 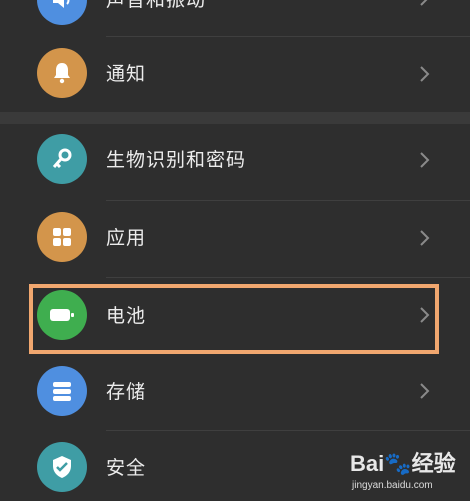 I want to click on baidu-jingyan-watermark: Bai🐾经验 jingyan.baidu.com, so click(x=409, y=474).